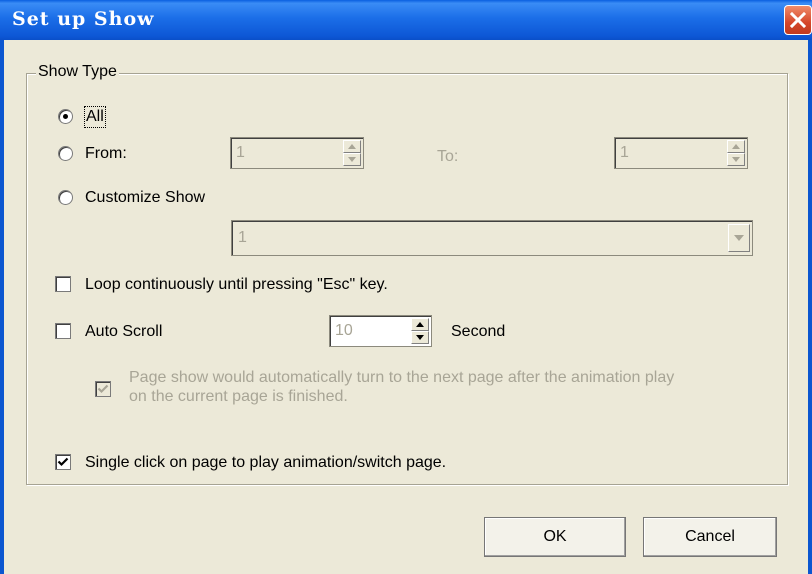  Describe the element at coordinates (344, 330) in the screenshot. I see `auto-scroll-value: 10` at that location.